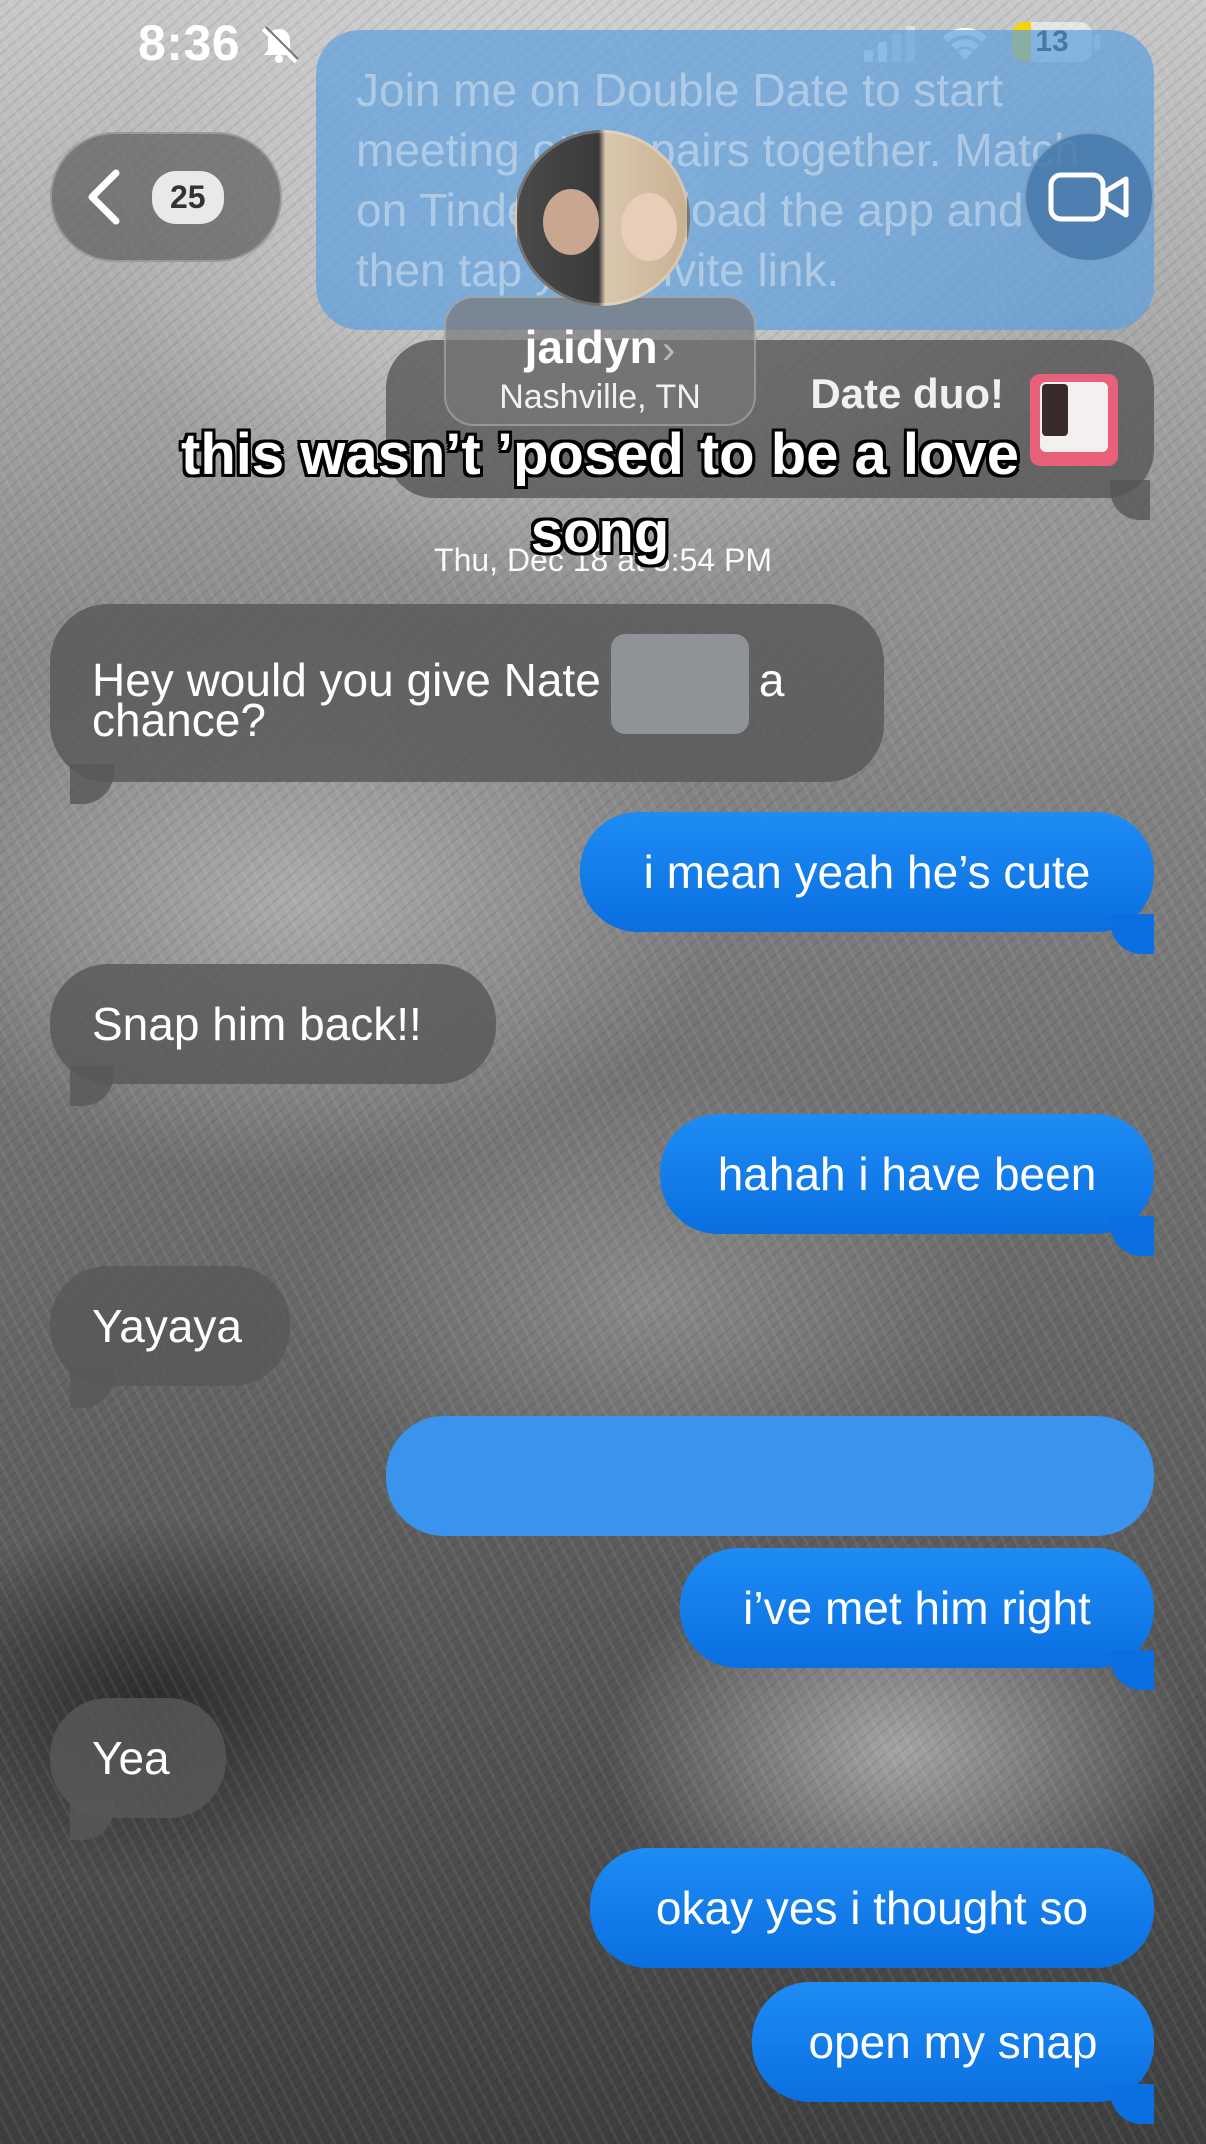  Describe the element at coordinates (591, 347) in the screenshot. I see `contact-name: jaidyn` at that location.